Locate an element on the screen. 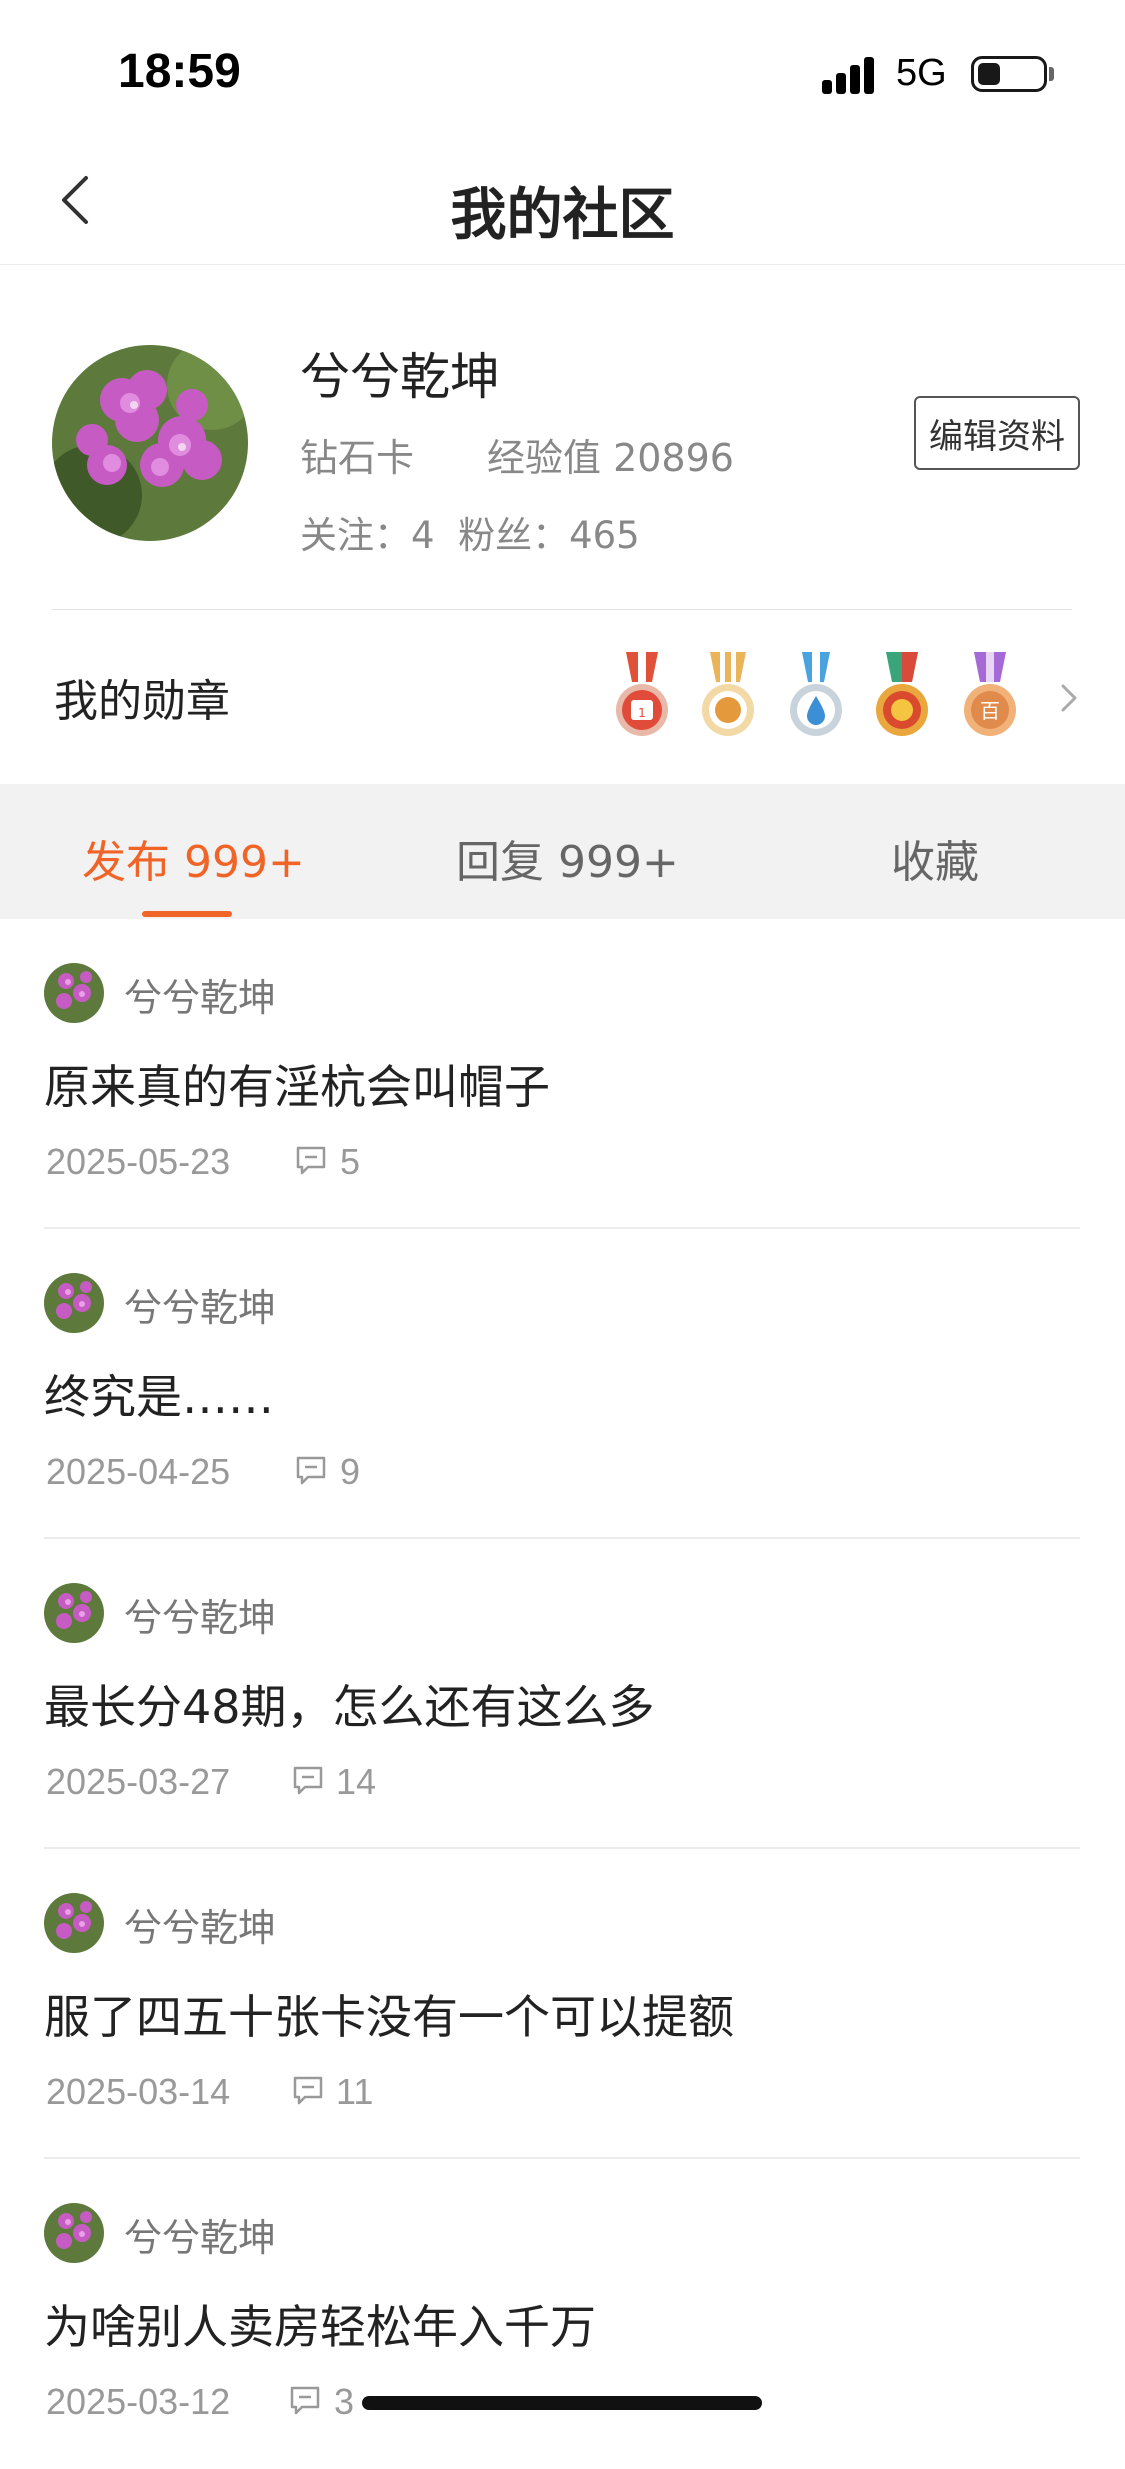  post-date: 2025-04-25 is located at coordinates (138, 1471).